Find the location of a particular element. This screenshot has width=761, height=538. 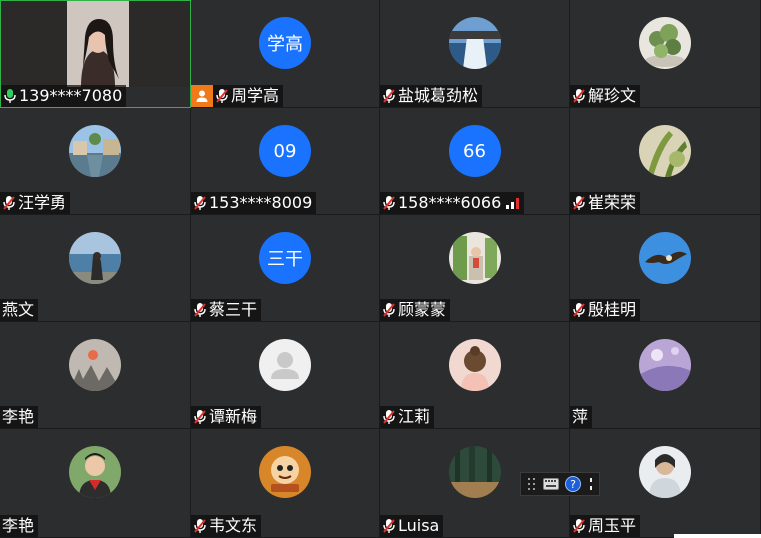

participant-tile-2: 学高 周学高 is located at coordinates (285, 54).